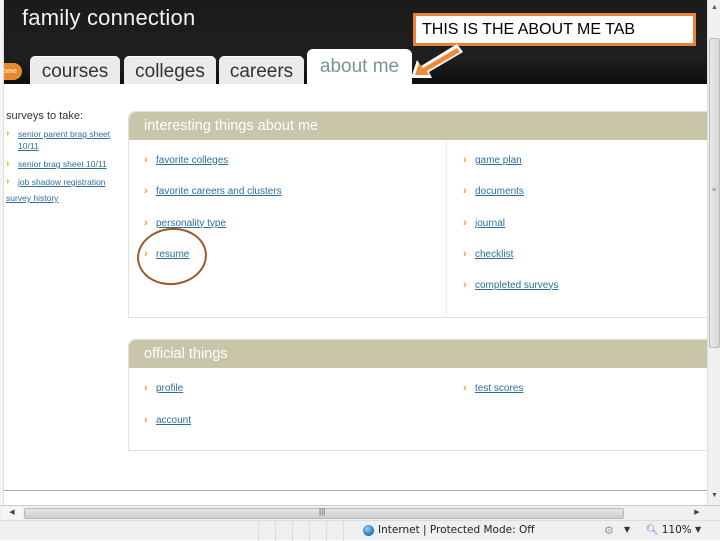 Image resolution: width=720 pixels, height=541 pixels. What do you see at coordinates (173, 420) in the screenshot?
I see `link-account: account` at bounding box center [173, 420].